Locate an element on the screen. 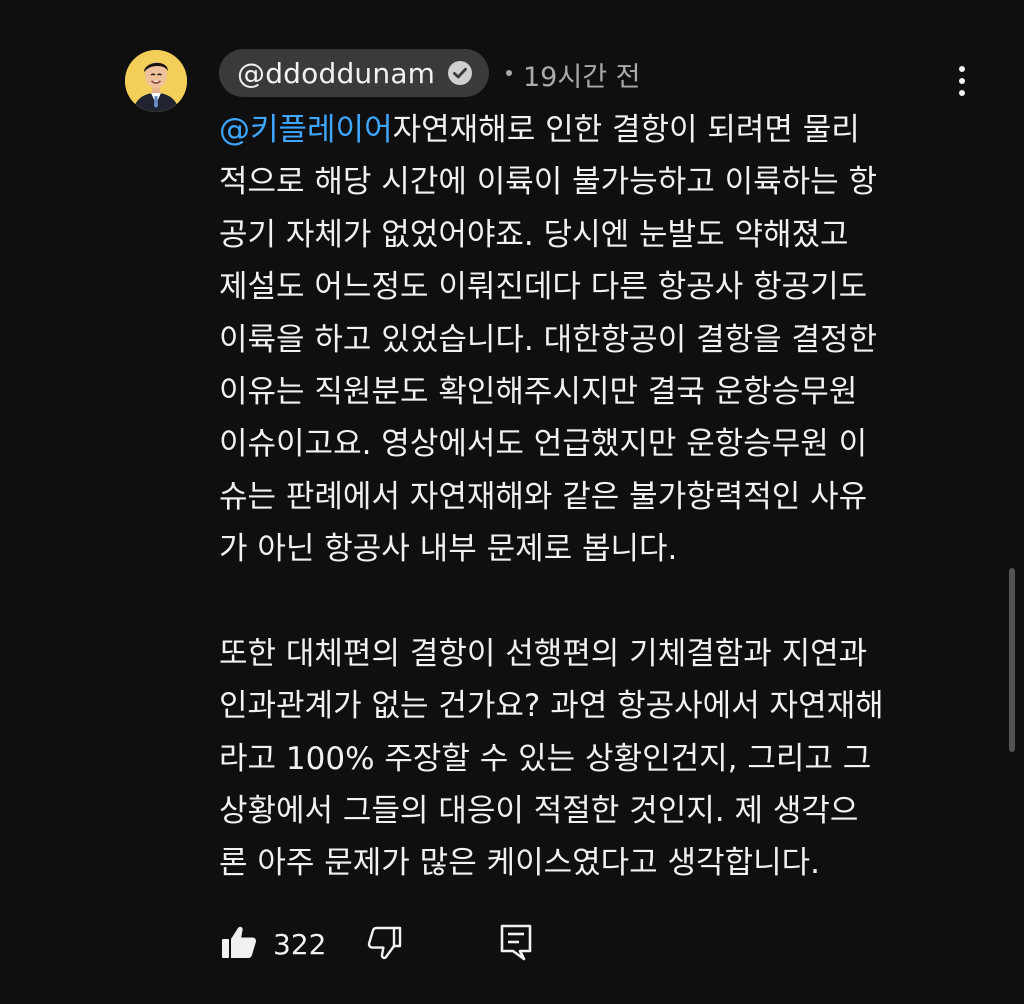 Image resolution: width=1024 pixels, height=1004 pixels. like-count: 322 is located at coordinates (300, 944).